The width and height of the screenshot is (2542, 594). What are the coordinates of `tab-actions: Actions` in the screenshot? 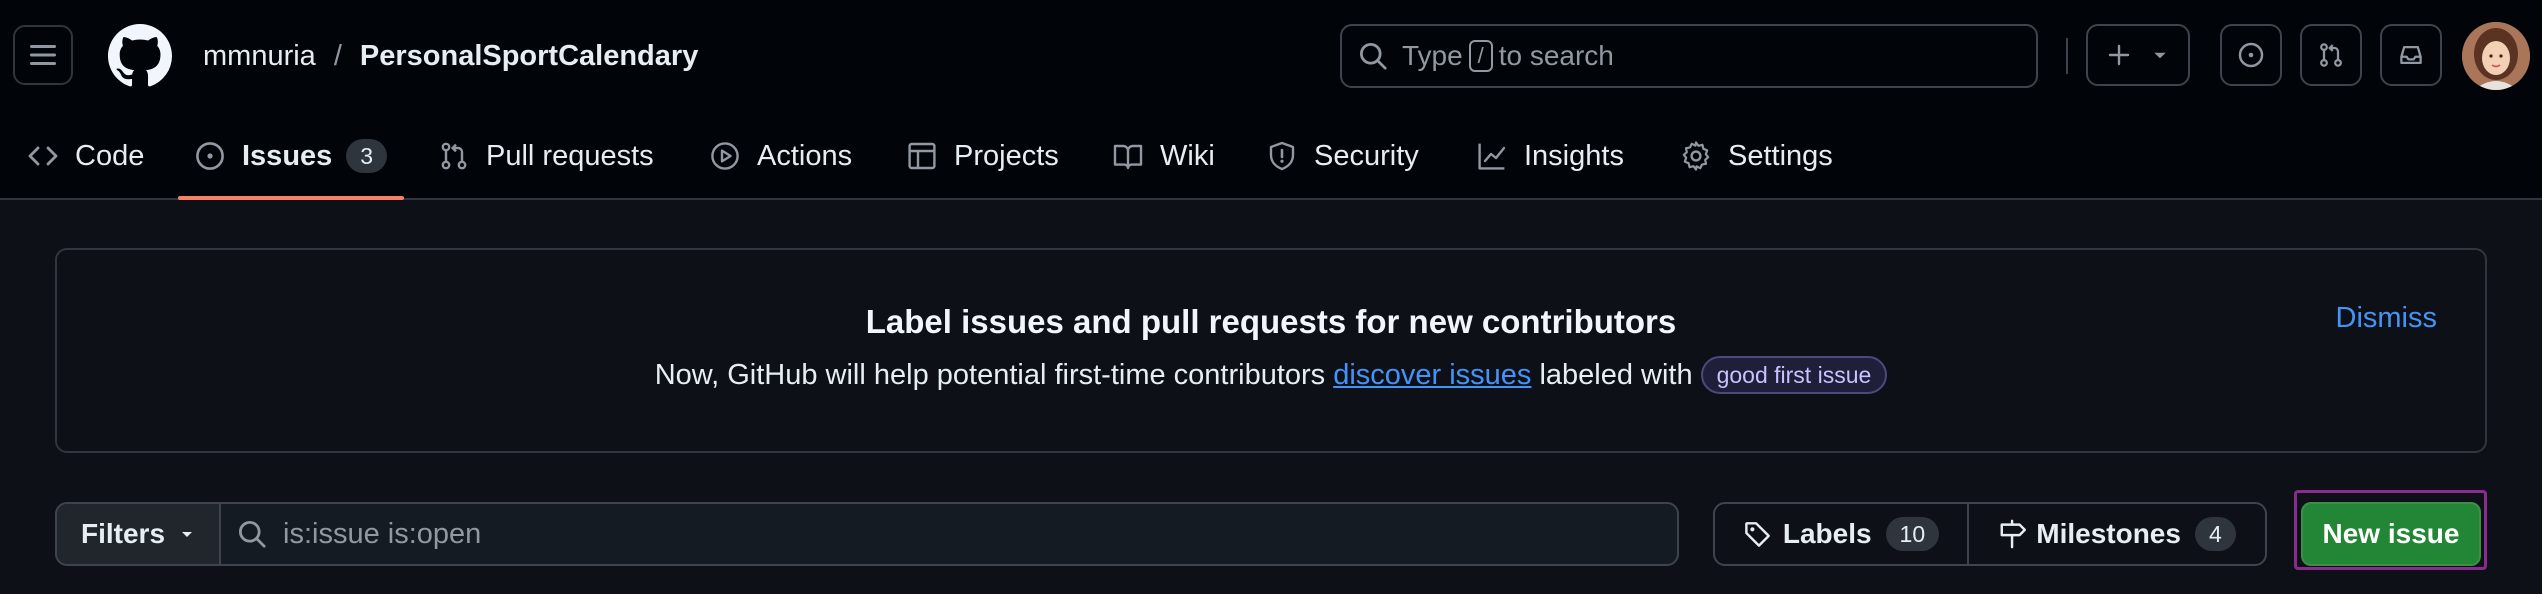 It's located at (780, 156).